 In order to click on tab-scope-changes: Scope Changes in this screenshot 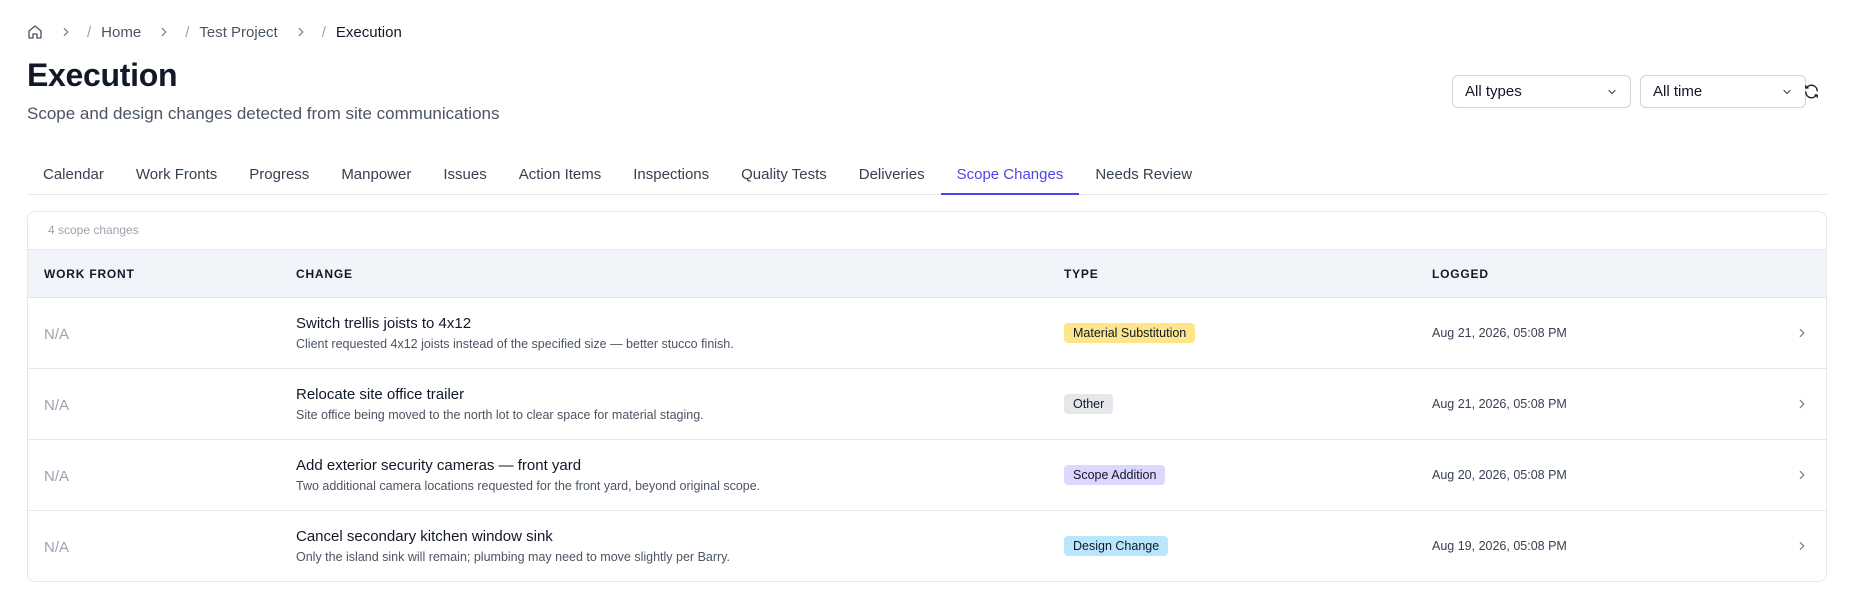, I will do `click(1010, 176)`.